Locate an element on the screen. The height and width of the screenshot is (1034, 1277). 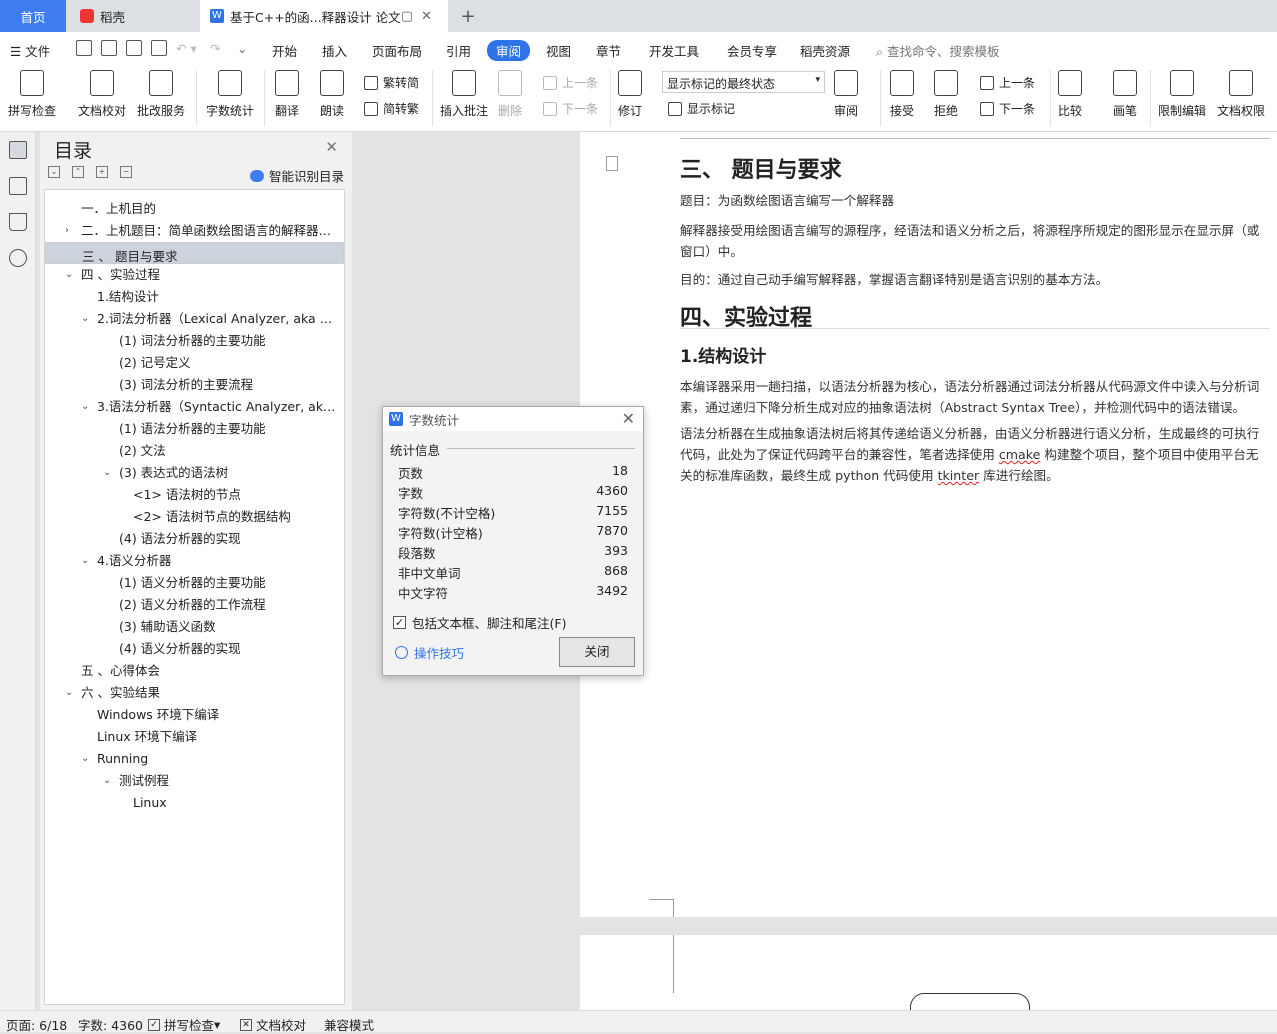
command-search: ⌕ 查找命令、搜索模板 is located at coordinates (938, 50).